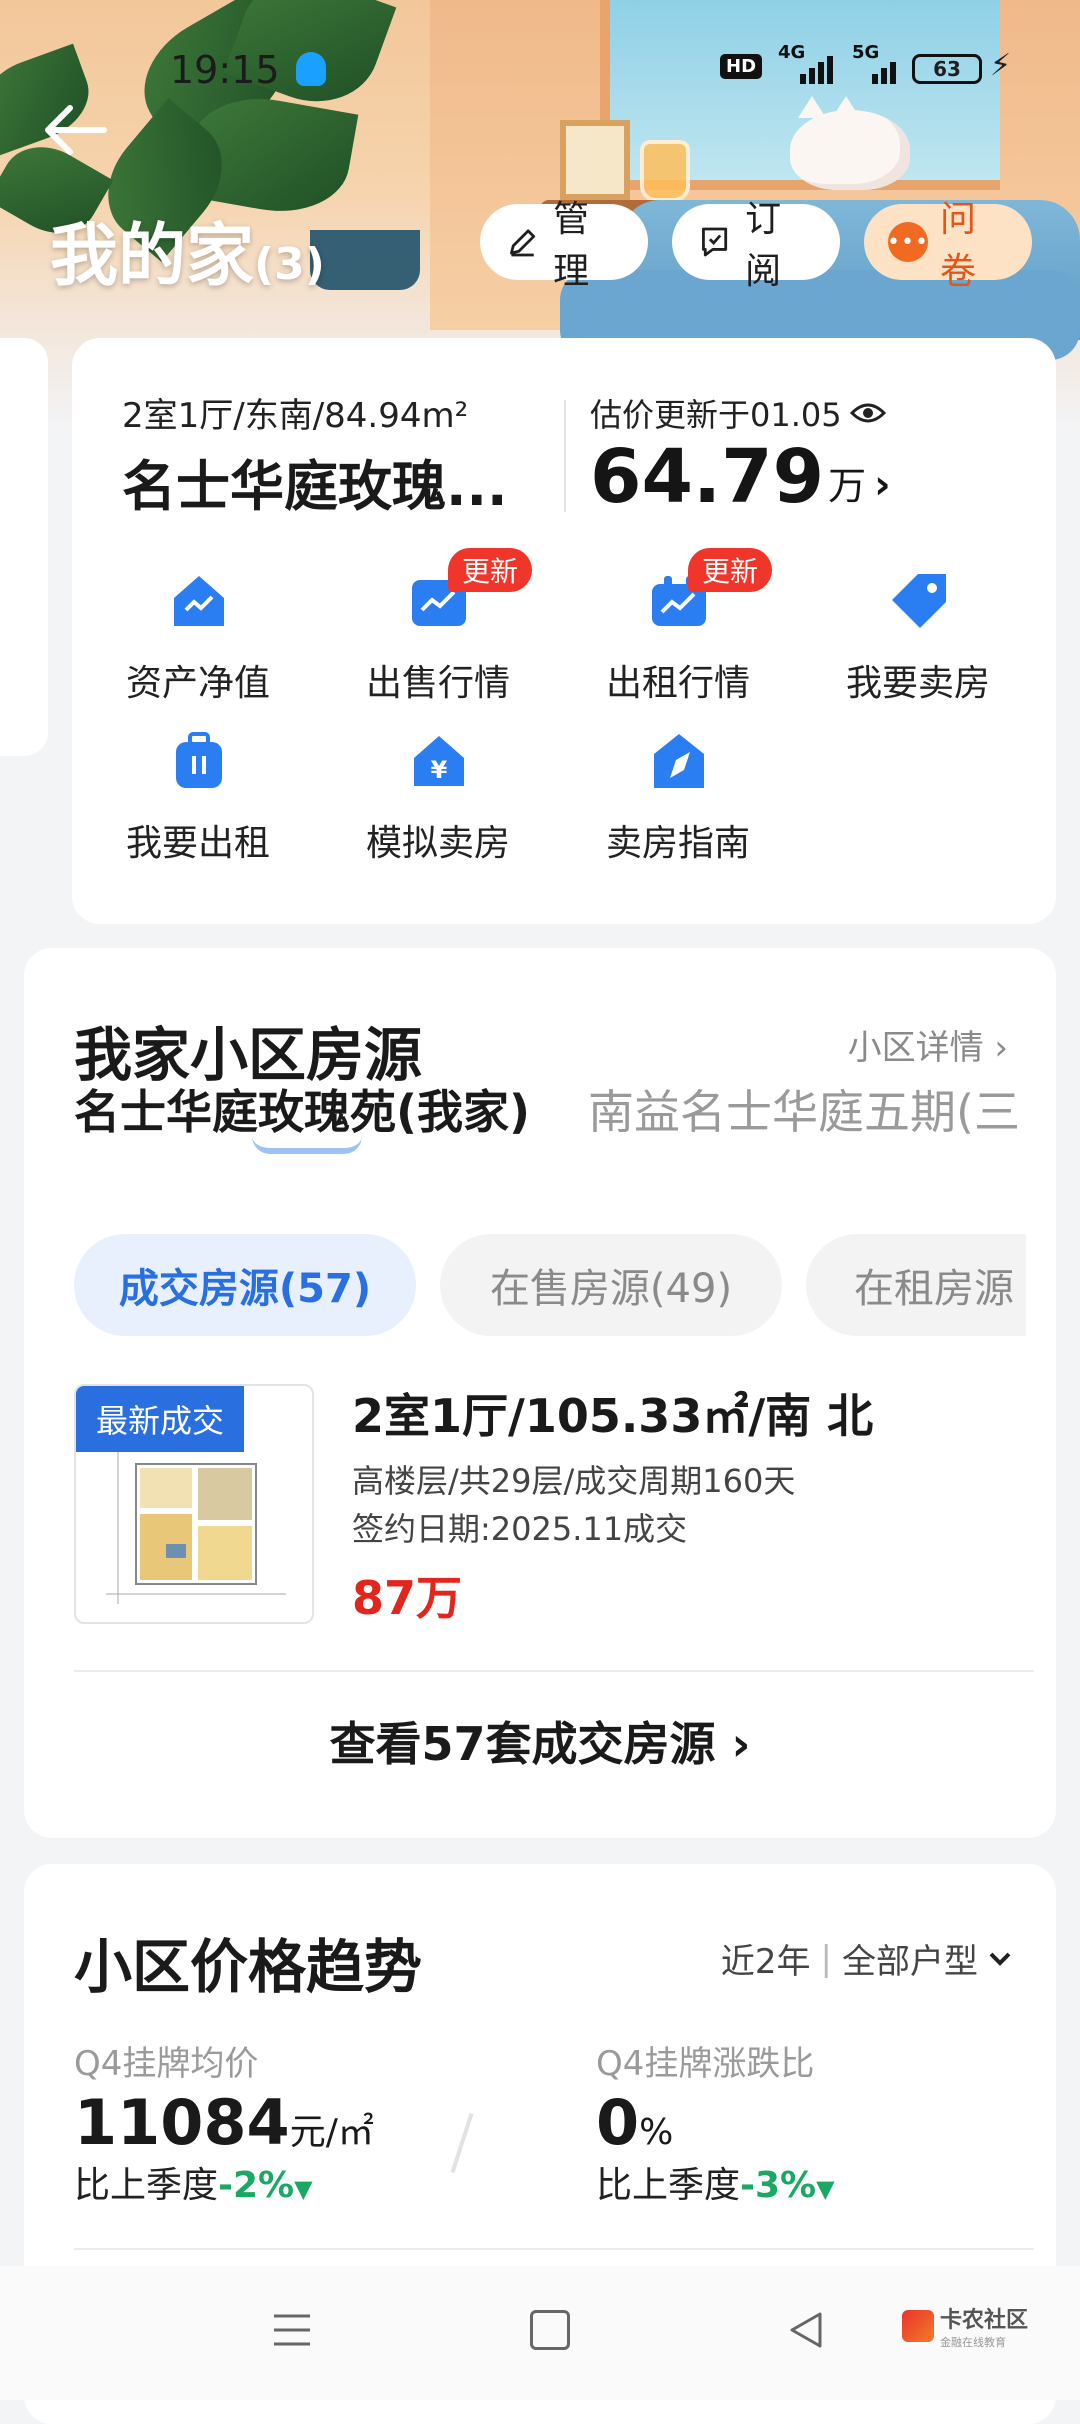 This screenshot has width=1080, height=2424. What do you see at coordinates (763, 245) in the screenshot?
I see `subscribe-label: 订阅` at bounding box center [763, 245].